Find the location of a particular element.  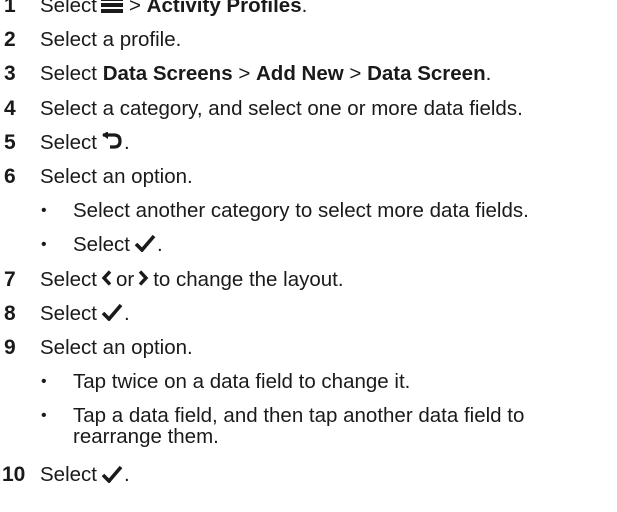

step-number: 4 is located at coordinates (10, 108).